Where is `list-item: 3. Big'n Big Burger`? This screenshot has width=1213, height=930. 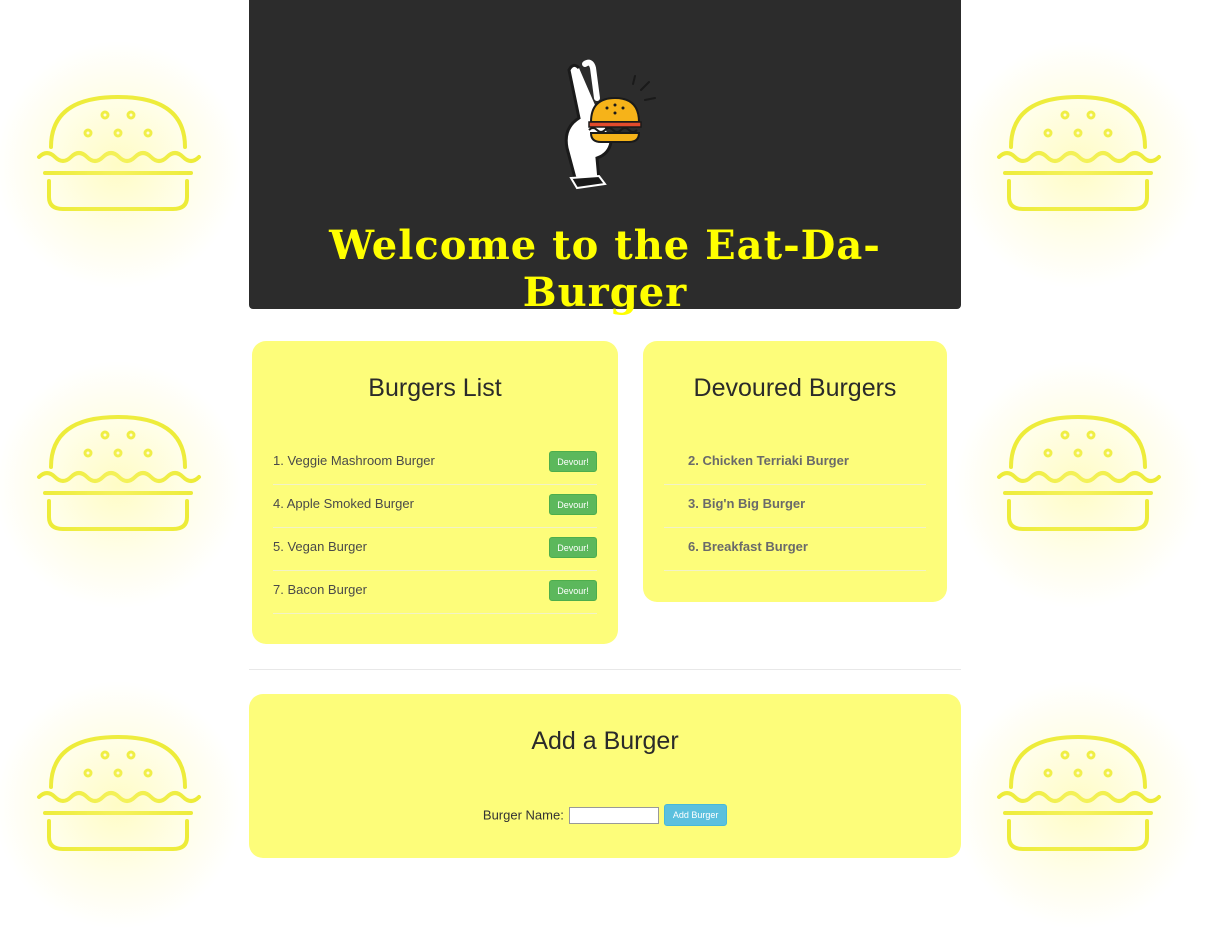 list-item: 3. Big'n Big Burger is located at coordinates (795, 506).